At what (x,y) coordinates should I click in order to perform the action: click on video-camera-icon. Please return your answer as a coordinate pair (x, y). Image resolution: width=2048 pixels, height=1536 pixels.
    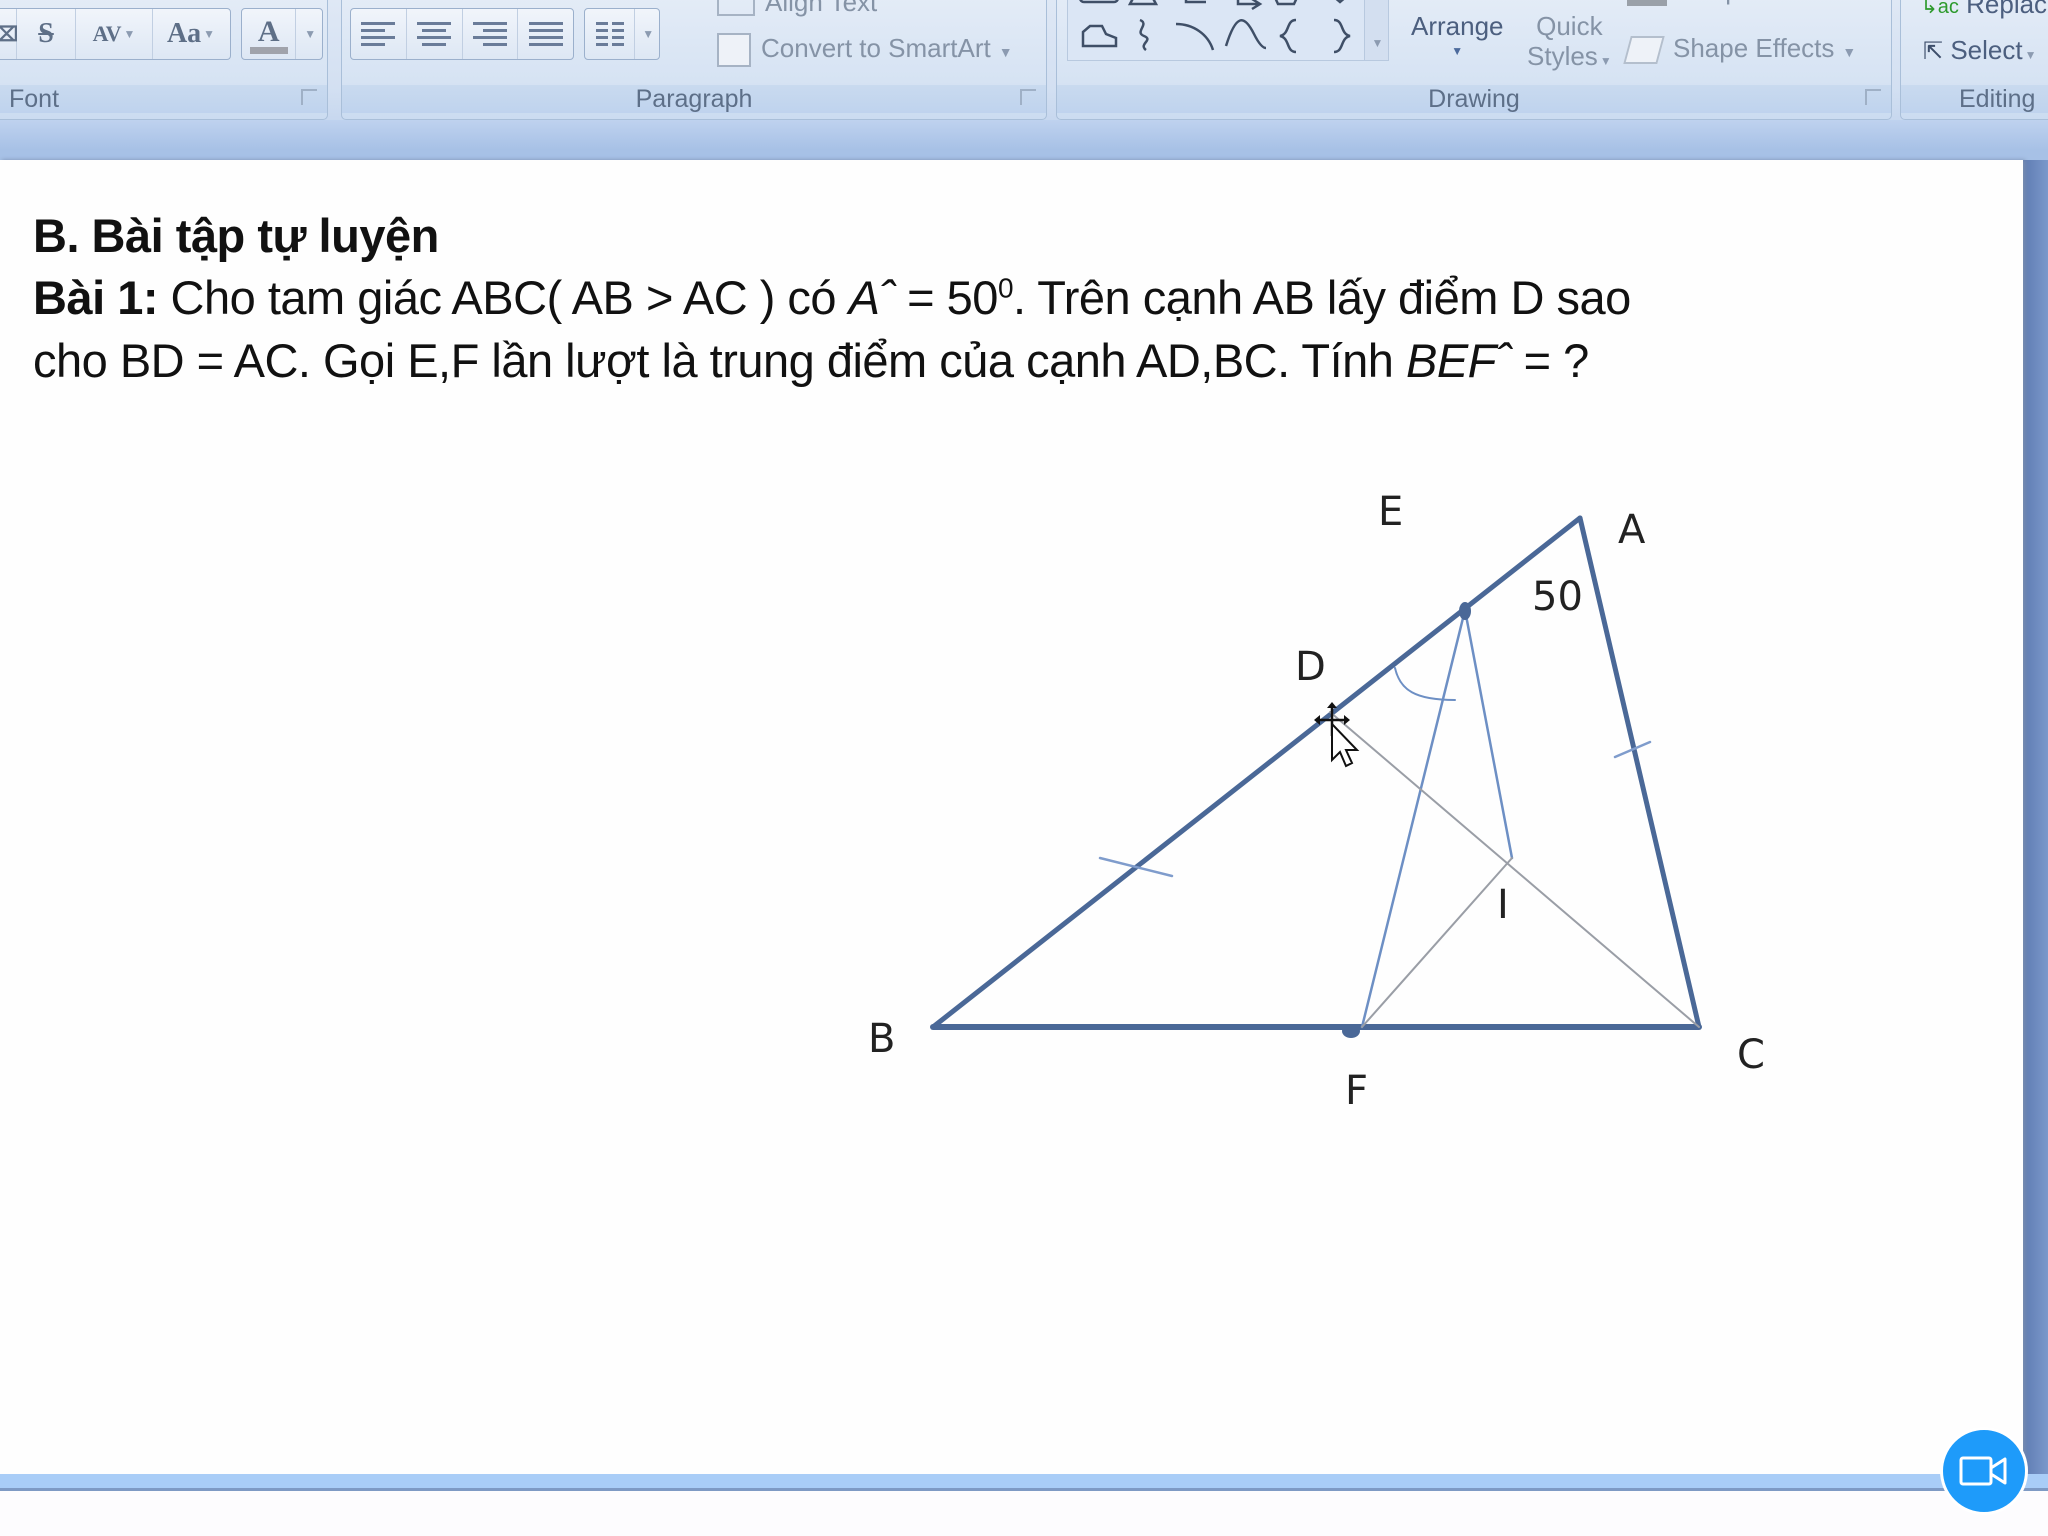
    Looking at the image, I should click on (1983, 1471).